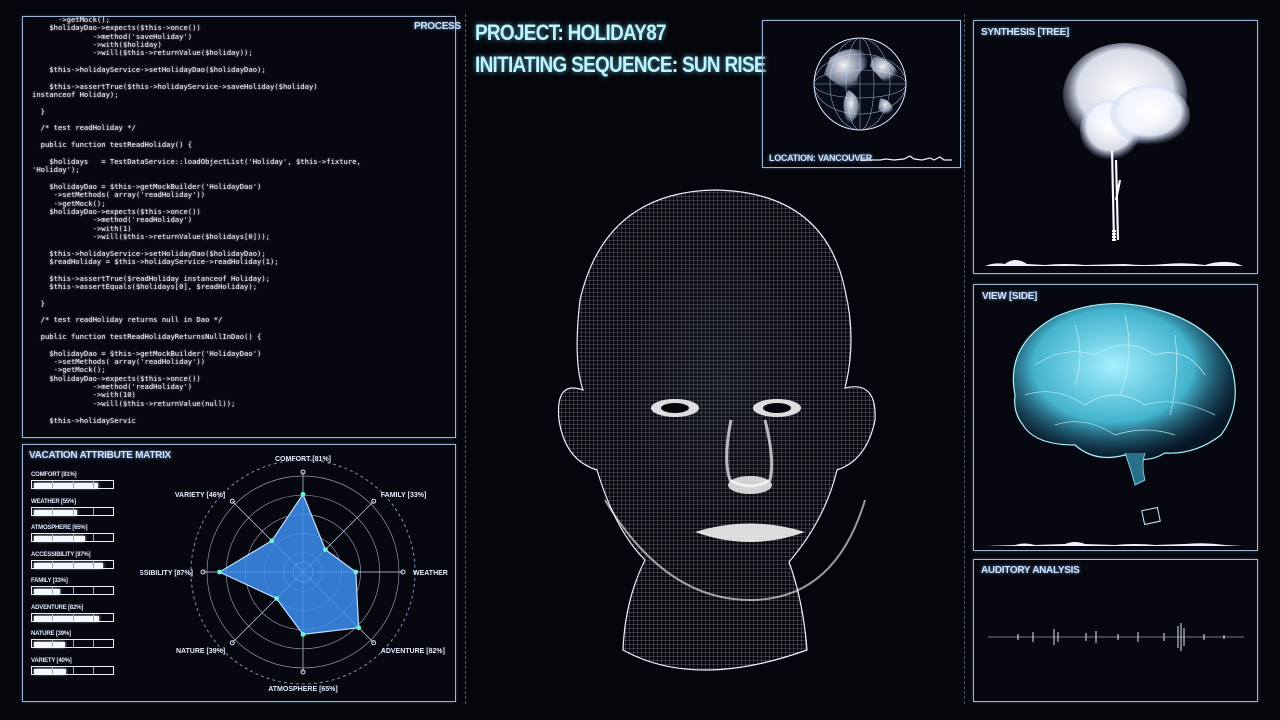  I want to click on location-label: LOCATION: VANCOUVER, so click(820, 158).